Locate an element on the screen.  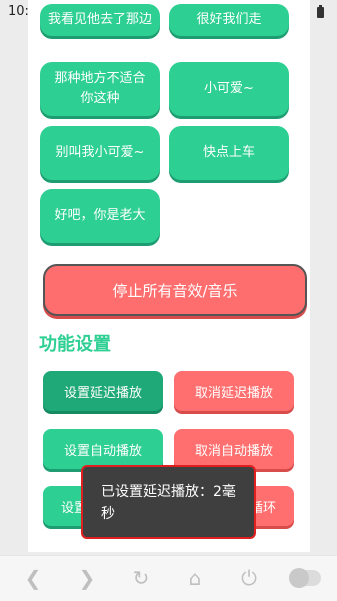
toggle-switch is located at coordinates (305, 578).